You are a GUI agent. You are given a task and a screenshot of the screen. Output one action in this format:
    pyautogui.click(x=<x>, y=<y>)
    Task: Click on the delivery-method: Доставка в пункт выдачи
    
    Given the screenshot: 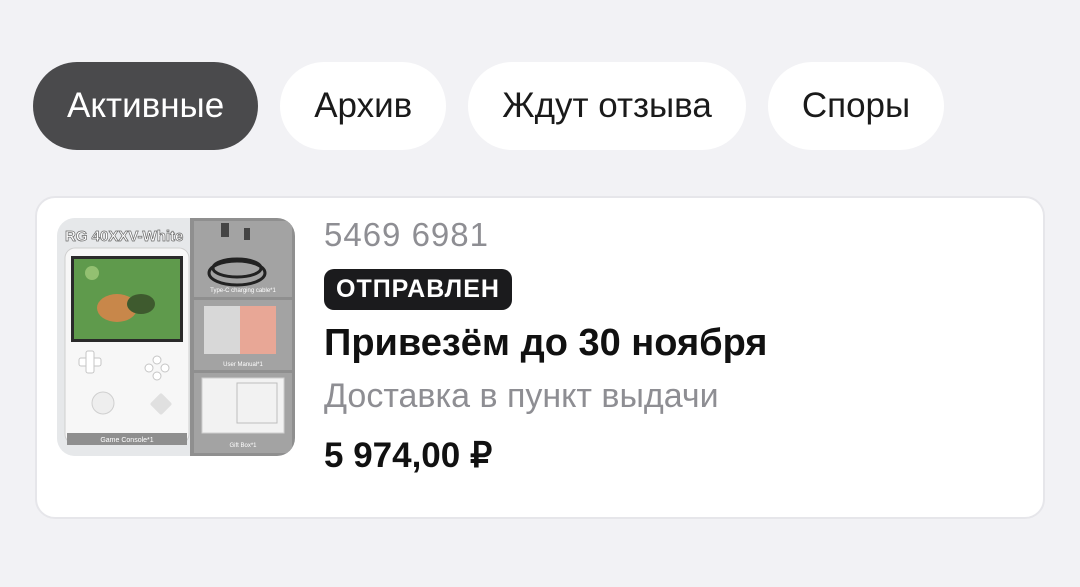 What is the action you would take?
    pyautogui.click(x=521, y=396)
    